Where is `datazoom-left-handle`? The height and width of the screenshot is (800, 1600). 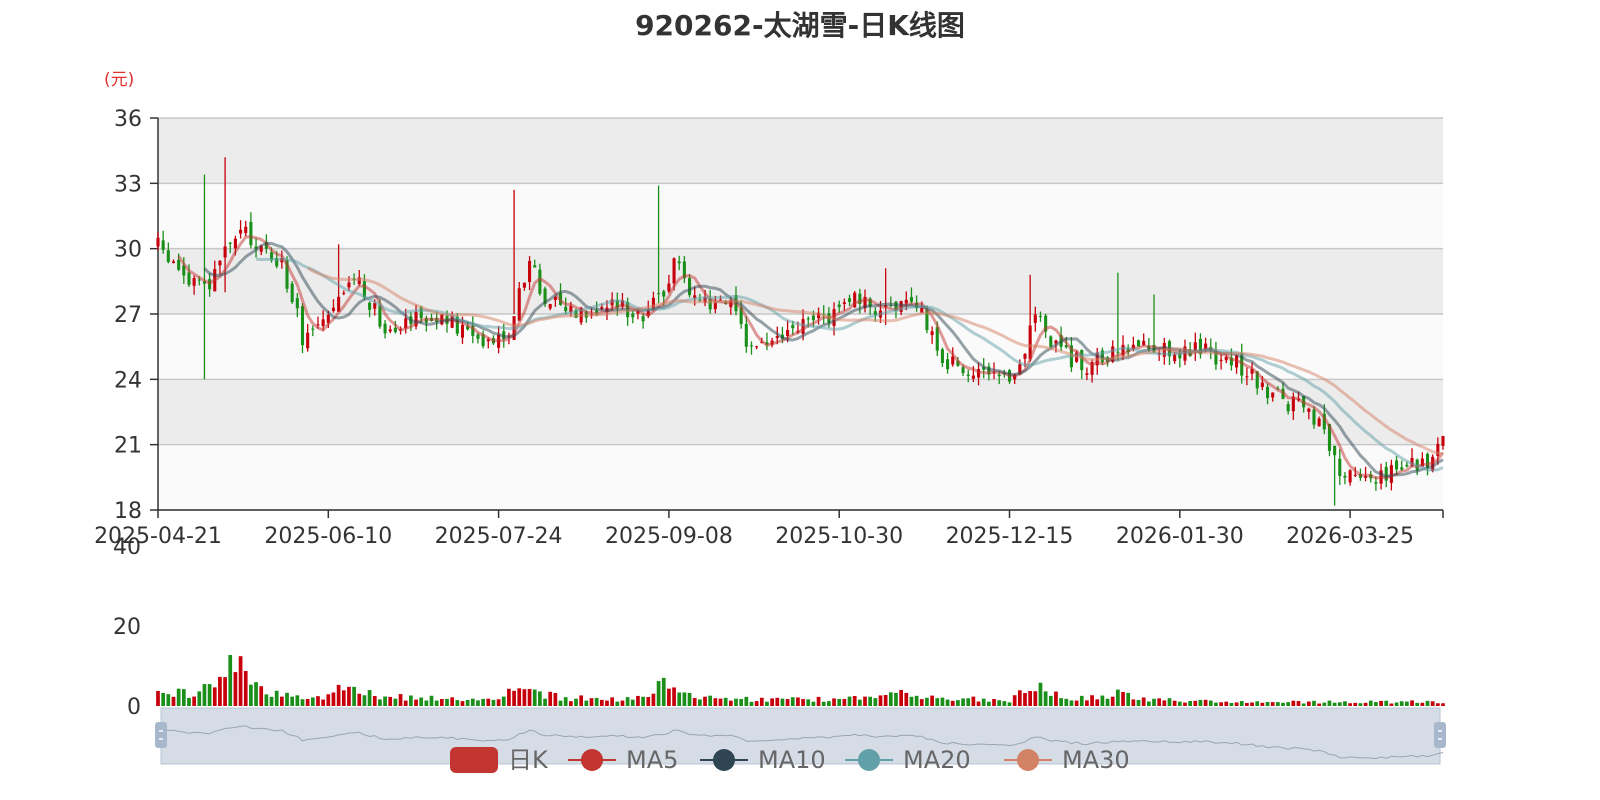
datazoom-left-handle is located at coordinates (161, 735).